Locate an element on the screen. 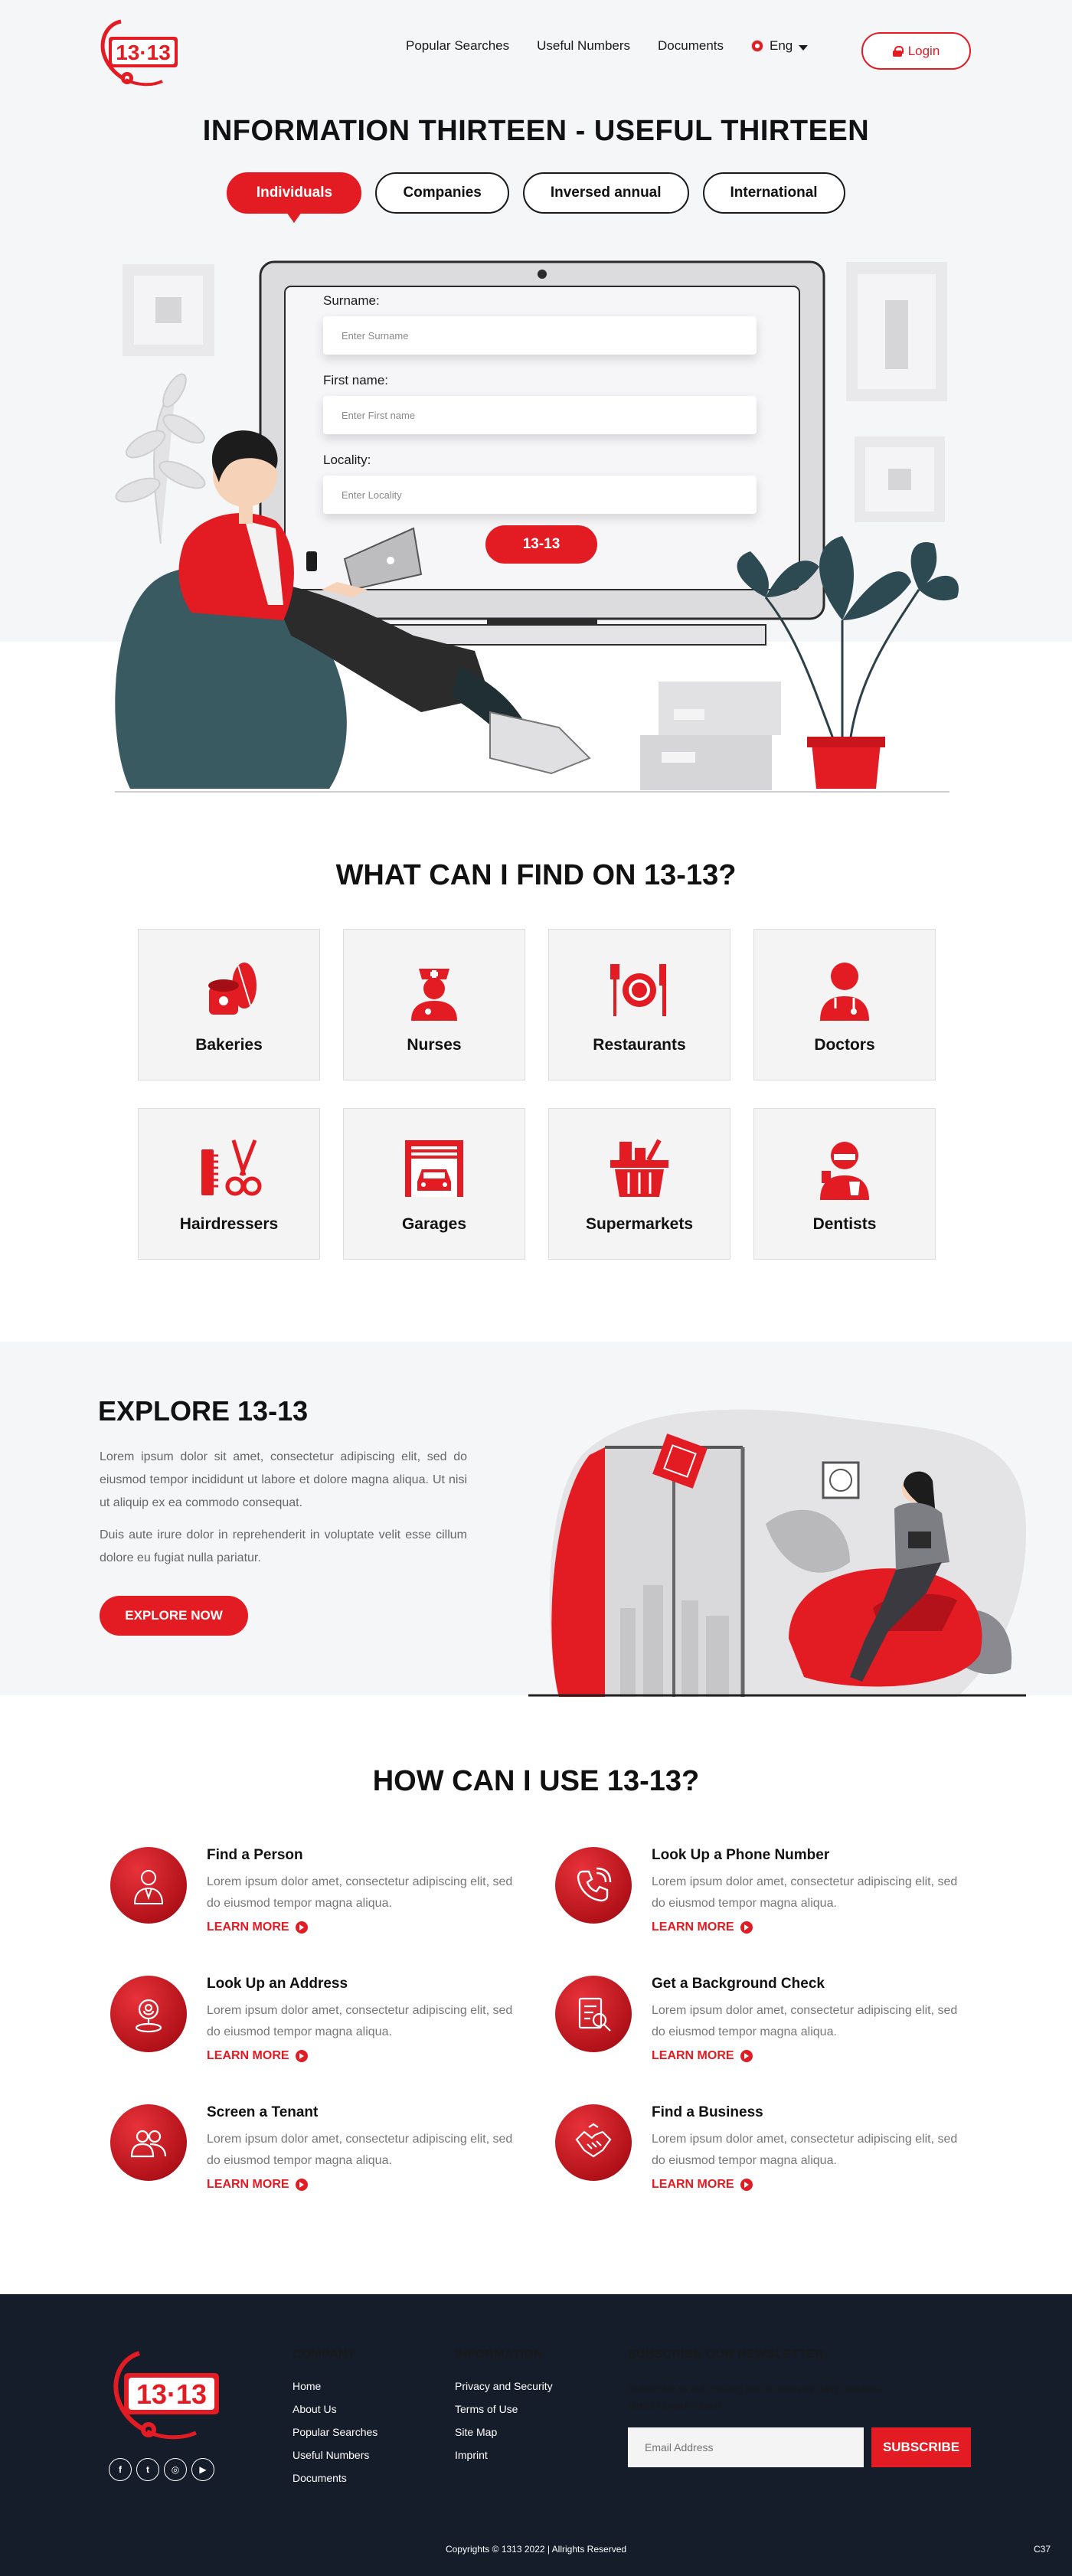 The image size is (1072, 2576). locality-input is located at coordinates (540, 495).